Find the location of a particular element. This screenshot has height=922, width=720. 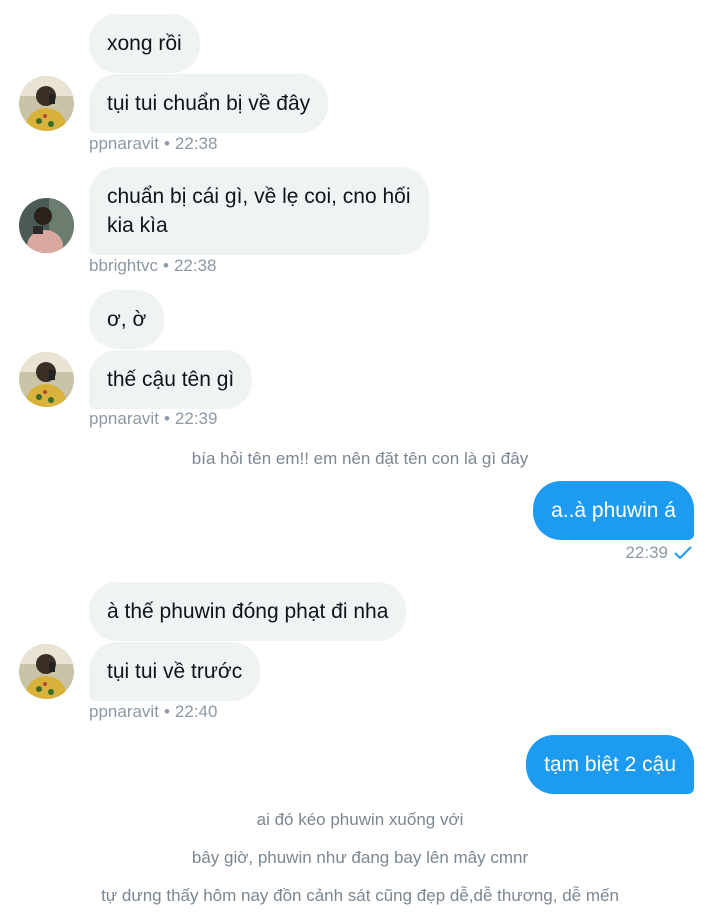

message-text: a..à phuwin á is located at coordinates (613, 510).